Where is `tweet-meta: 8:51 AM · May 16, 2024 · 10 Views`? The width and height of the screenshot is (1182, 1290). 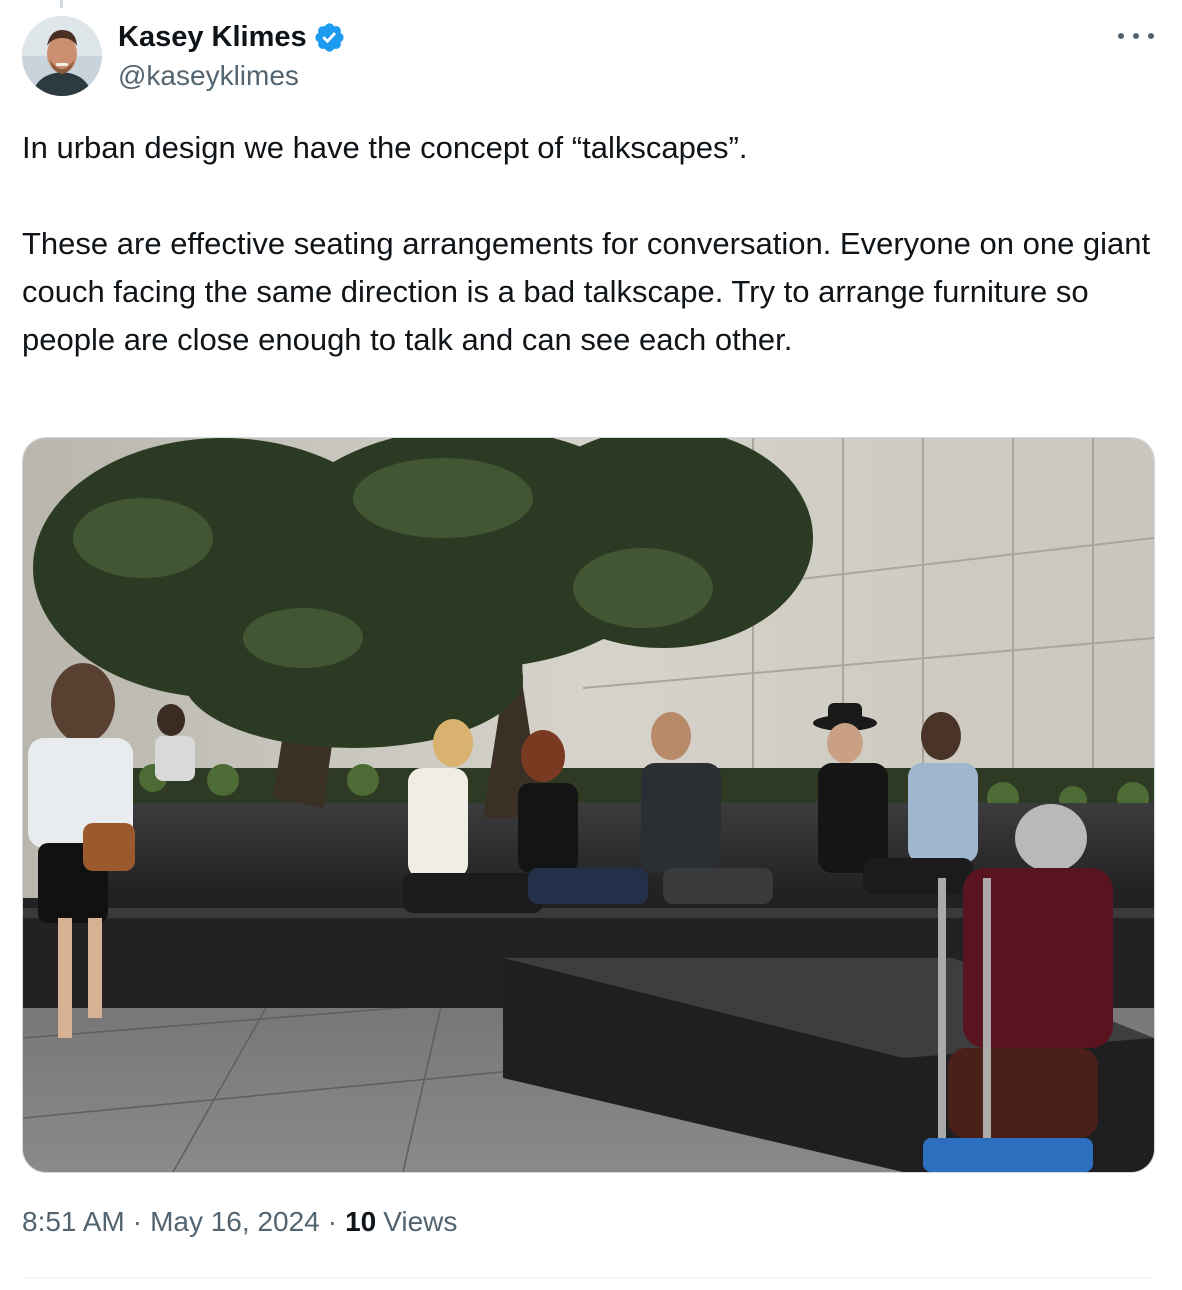 tweet-meta: 8:51 AM · May 16, 2024 · 10 Views is located at coordinates (239, 1222).